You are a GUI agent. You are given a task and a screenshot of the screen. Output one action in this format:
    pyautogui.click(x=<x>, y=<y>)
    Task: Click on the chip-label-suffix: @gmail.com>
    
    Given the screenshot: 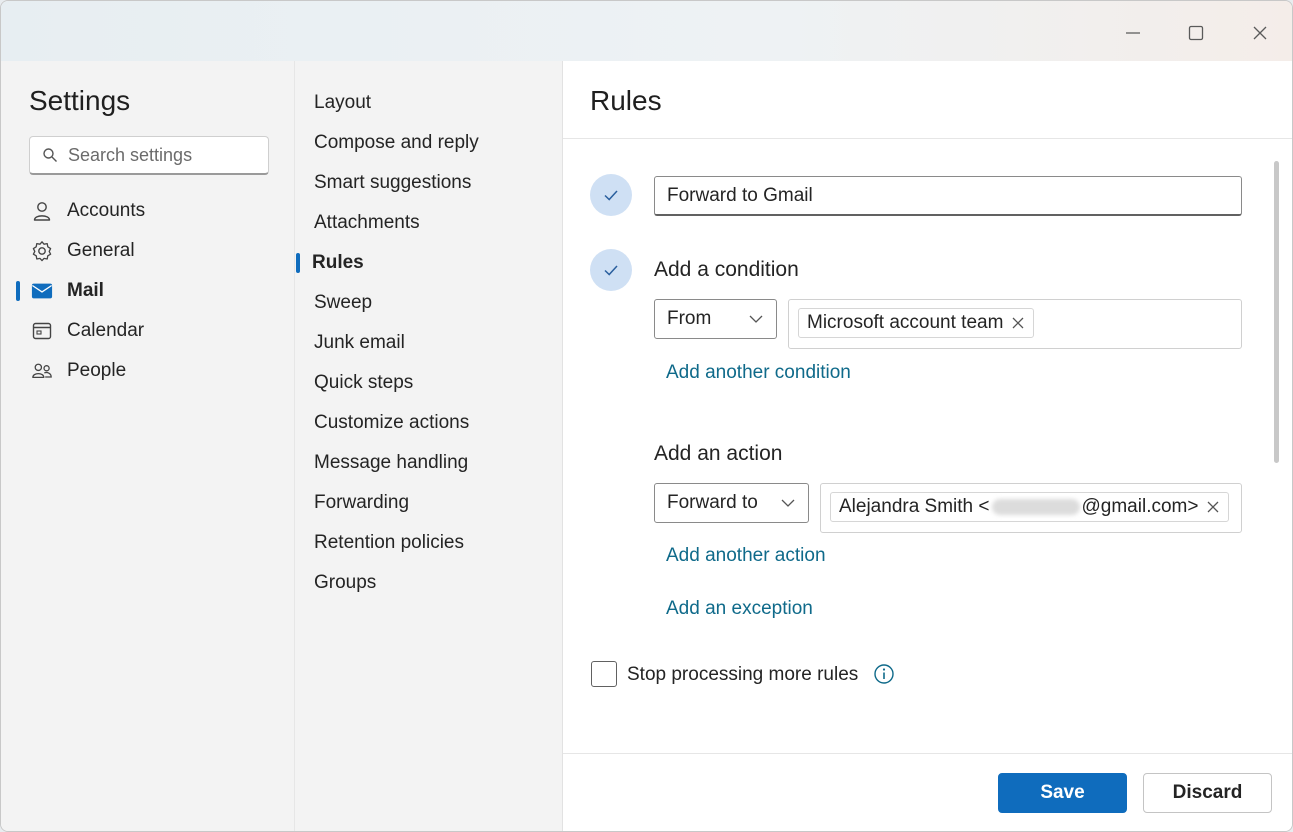 What is the action you would take?
    pyautogui.click(x=1140, y=506)
    